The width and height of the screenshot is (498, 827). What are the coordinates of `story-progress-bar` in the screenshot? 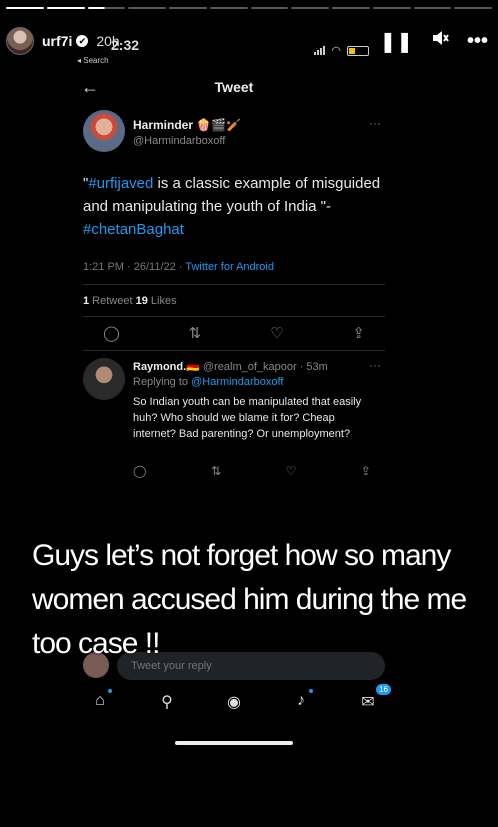 It's located at (249, 8).